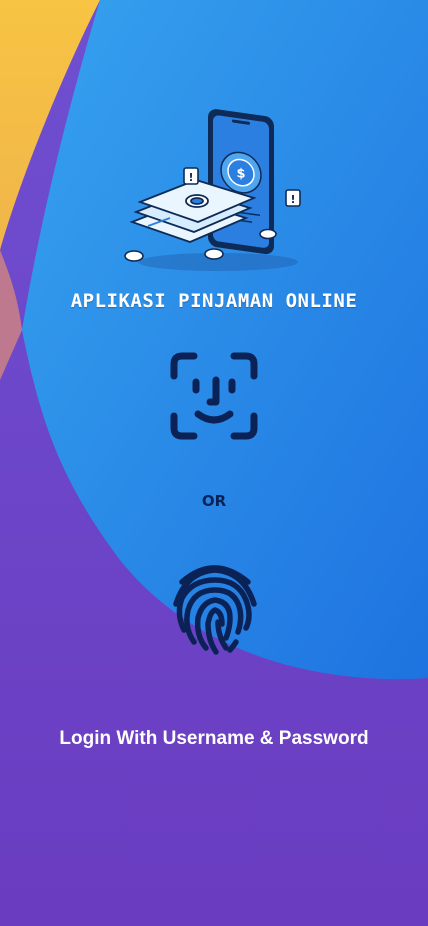 The width and height of the screenshot is (428, 926). What do you see at coordinates (214, 739) in the screenshot?
I see `login-with-password-link: Login With Username & Password` at bounding box center [214, 739].